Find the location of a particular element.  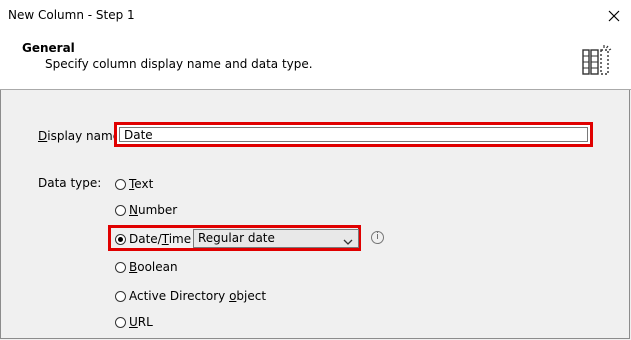

radio-circle-url is located at coordinates (120, 322).